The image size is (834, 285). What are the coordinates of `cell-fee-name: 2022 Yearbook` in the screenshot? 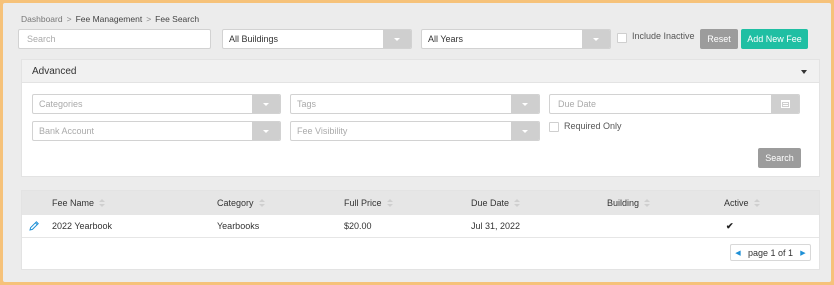 It's located at (82, 226).